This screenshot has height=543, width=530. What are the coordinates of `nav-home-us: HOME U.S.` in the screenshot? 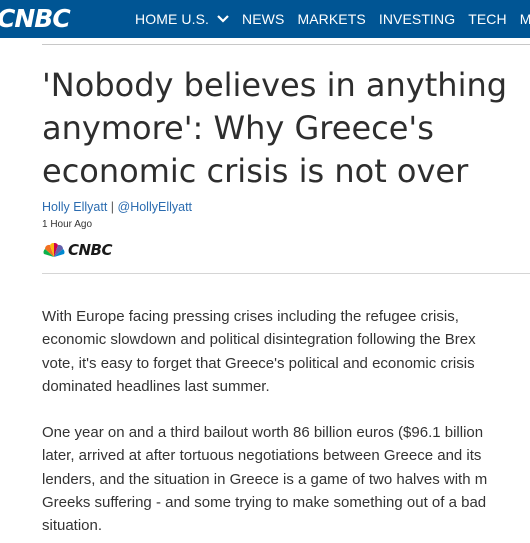 It's located at (182, 19).